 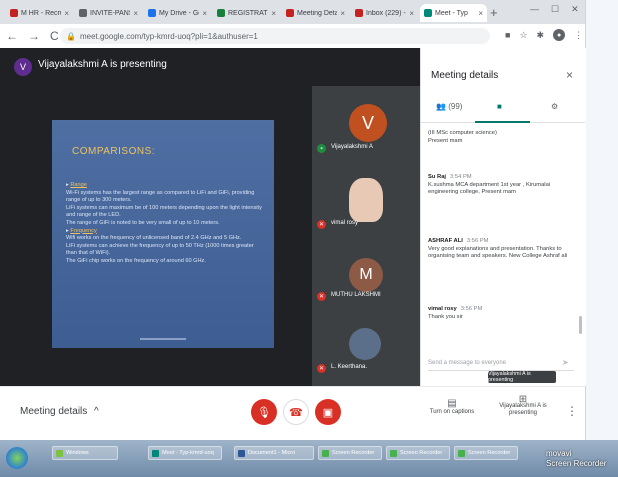 What do you see at coordinates (501, 363) in the screenshot?
I see `chat-message-input: Send a message to everyone` at bounding box center [501, 363].